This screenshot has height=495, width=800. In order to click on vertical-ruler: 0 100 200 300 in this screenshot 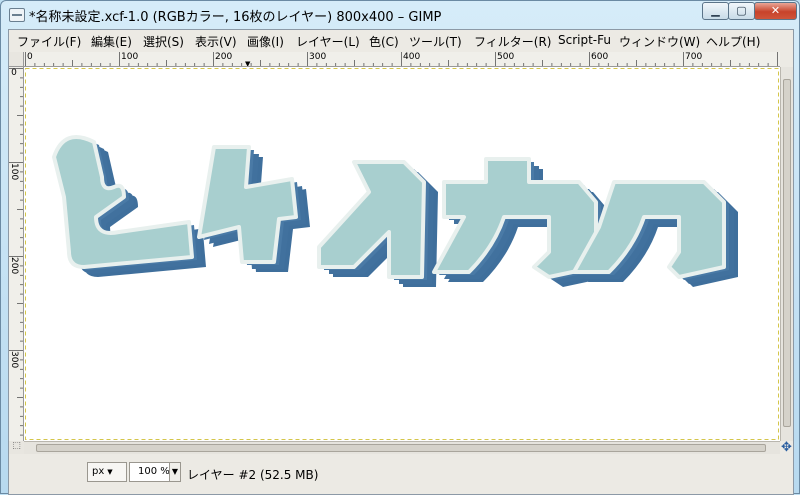, I will do `click(16, 254)`.